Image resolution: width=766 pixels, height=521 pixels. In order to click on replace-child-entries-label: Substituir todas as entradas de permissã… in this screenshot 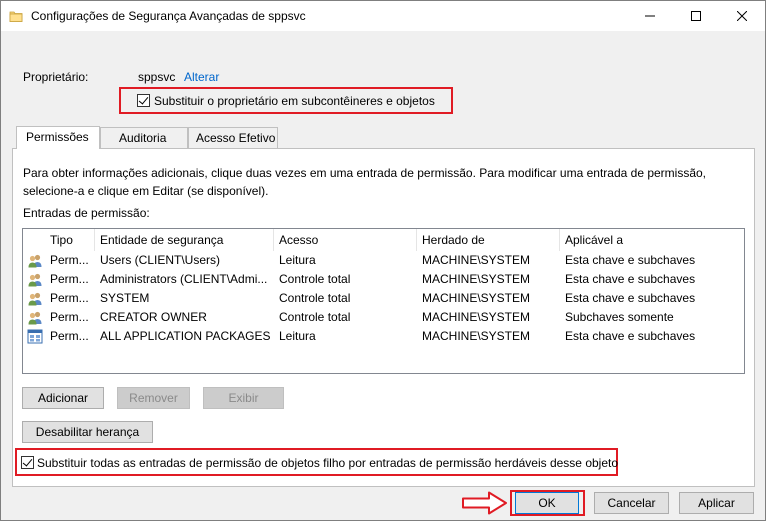, I will do `click(328, 463)`.